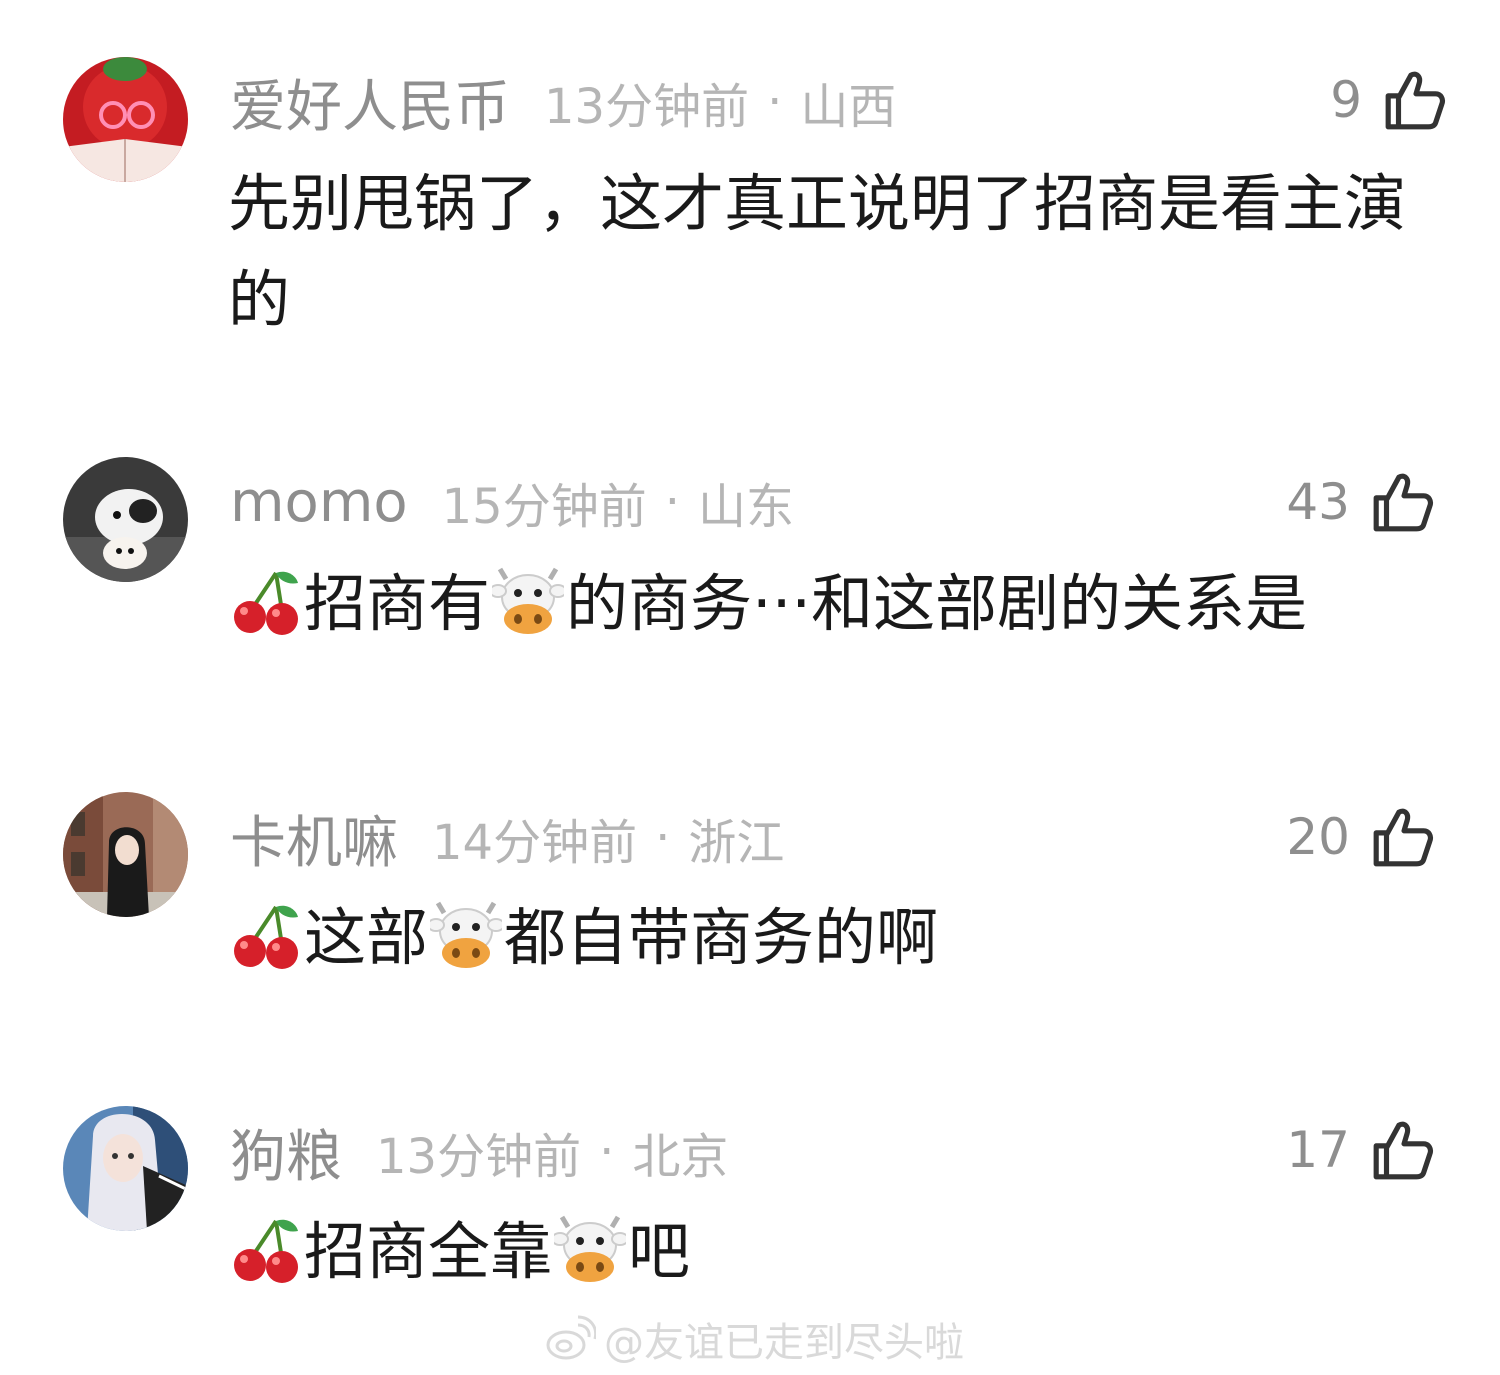 Image resolution: width=1500 pixels, height=1375 pixels. Describe the element at coordinates (736, 843) in the screenshot. I see `comment-location: 浙江` at that location.